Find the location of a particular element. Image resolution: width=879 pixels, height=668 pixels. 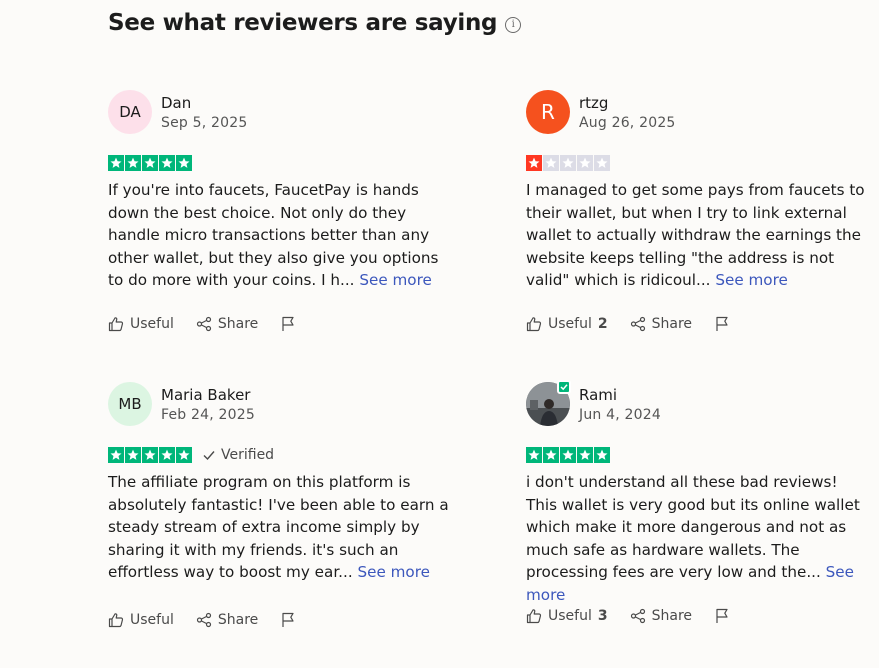

review-date: Jun 4, 2024 is located at coordinates (620, 414).